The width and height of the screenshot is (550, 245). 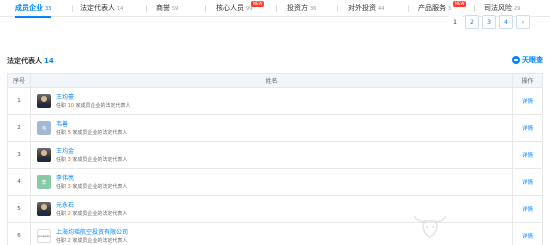 What do you see at coordinates (472, 22) in the screenshot?
I see `page-2-button: 2` at bounding box center [472, 22].